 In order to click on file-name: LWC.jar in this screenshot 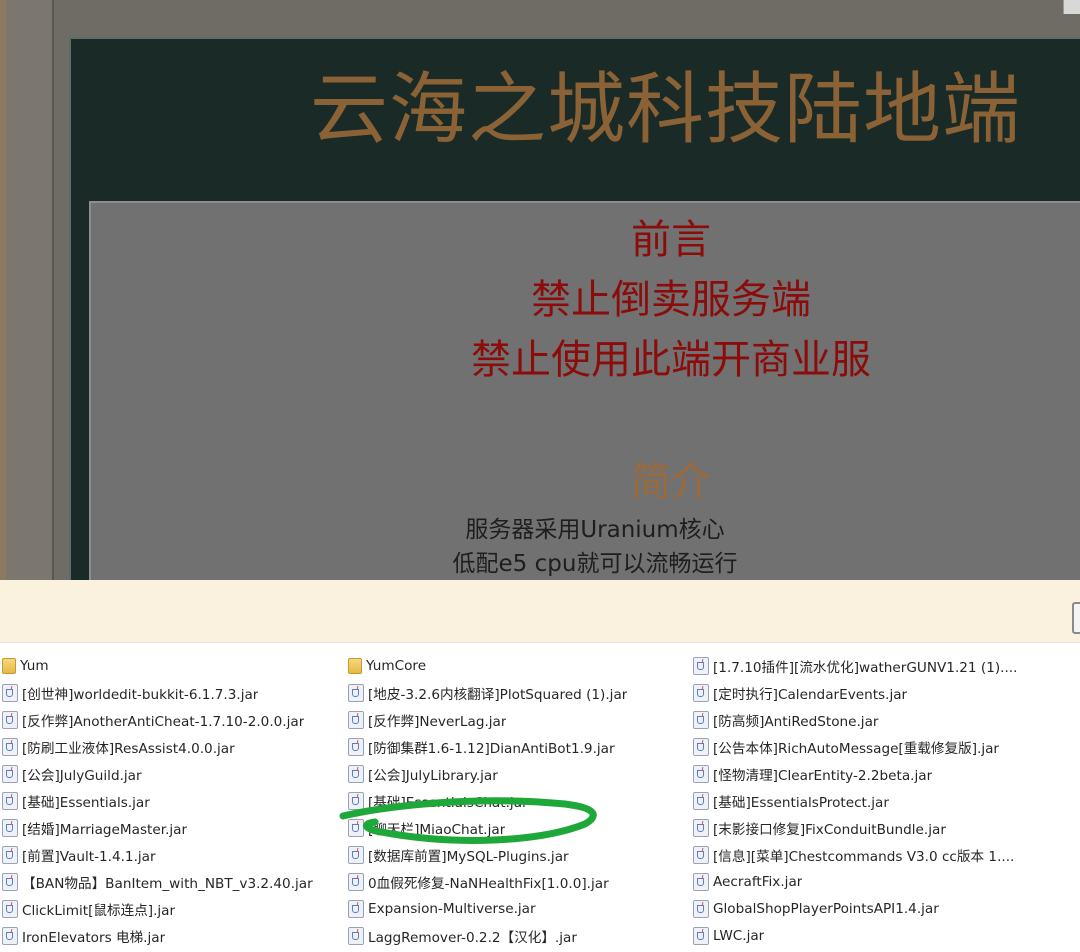, I will do `click(739, 935)`.